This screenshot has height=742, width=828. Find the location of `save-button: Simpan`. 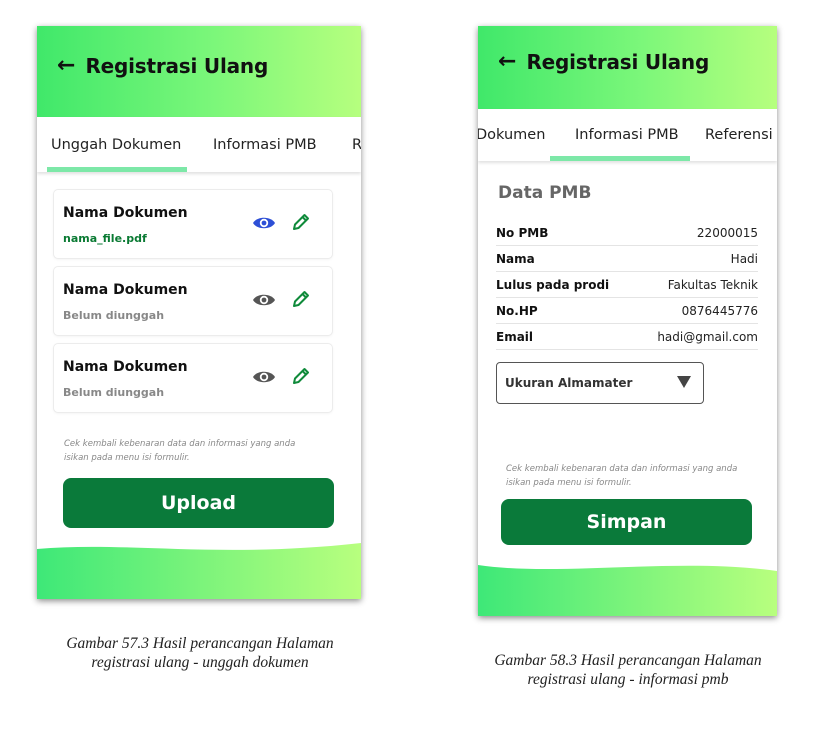

save-button: Simpan is located at coordinates (626, 522).